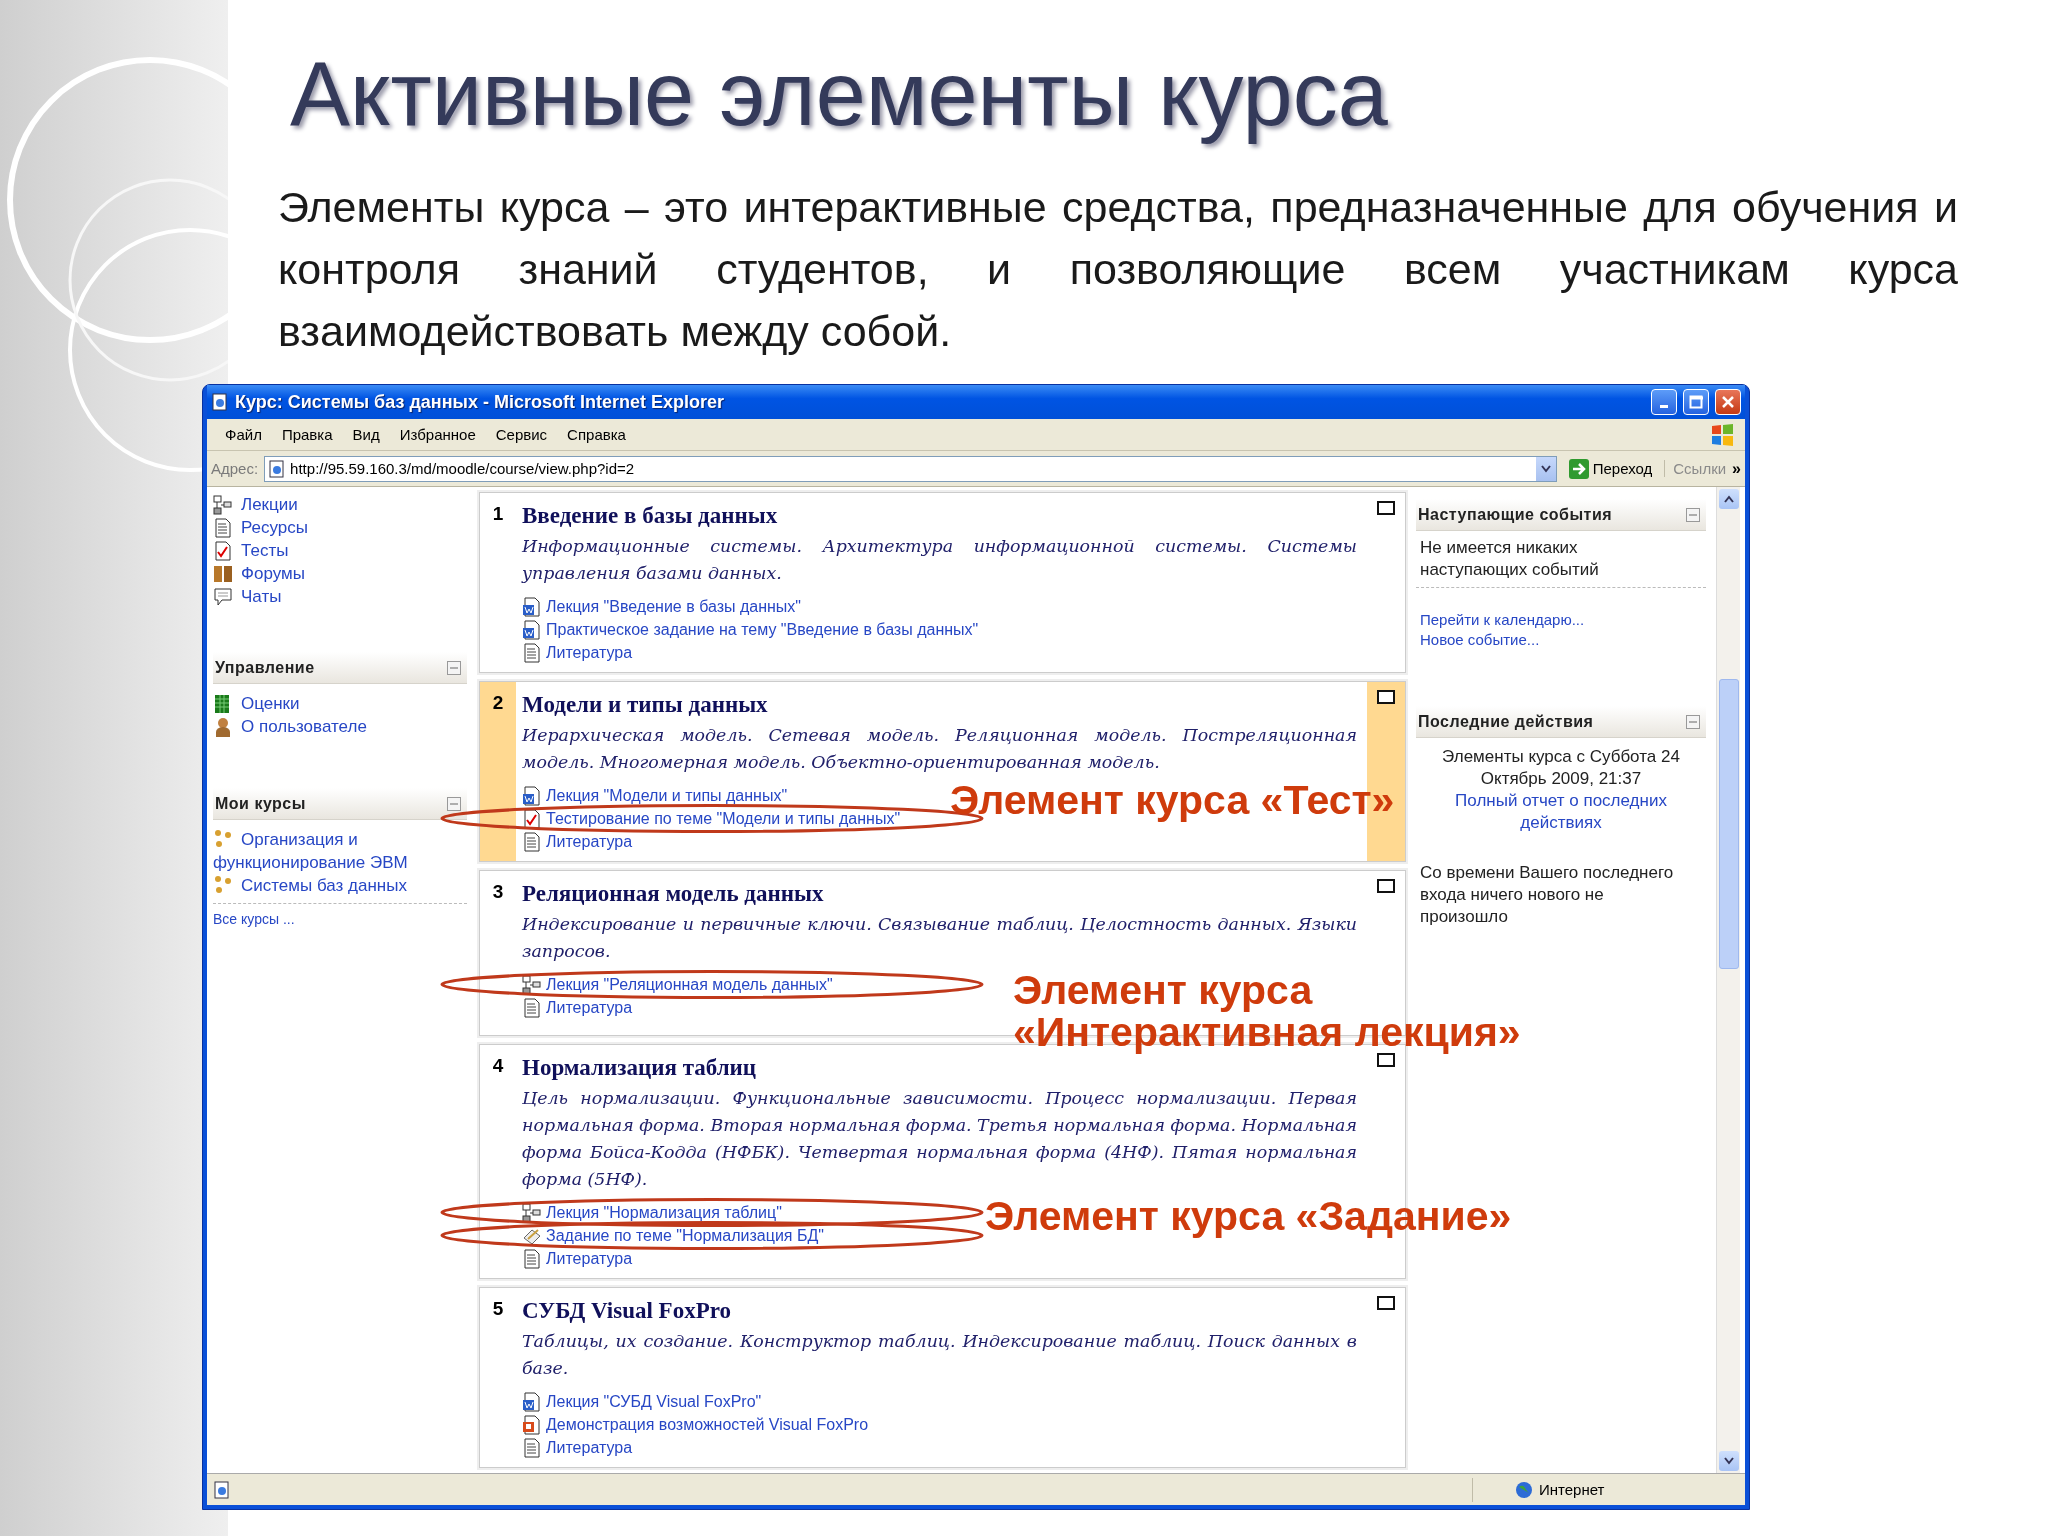 The height and width of the screenshot is (1536, 2048). I want to click on block-title: Последние действия, so click(1506, 721).